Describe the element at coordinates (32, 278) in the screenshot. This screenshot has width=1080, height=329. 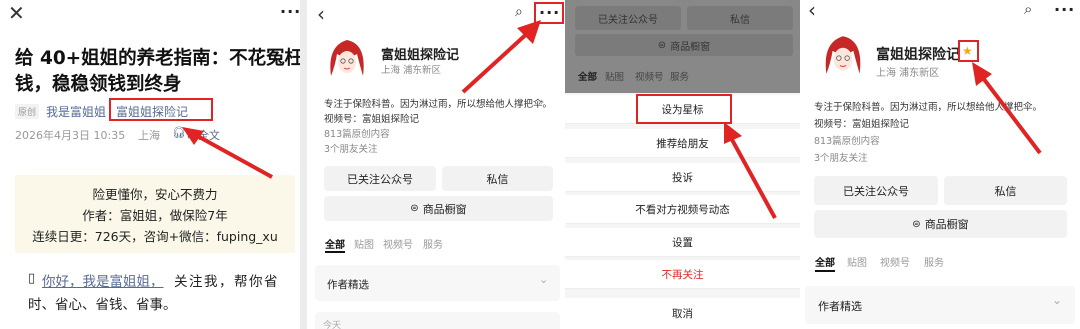
I see `article-icon: ▯` at that location.